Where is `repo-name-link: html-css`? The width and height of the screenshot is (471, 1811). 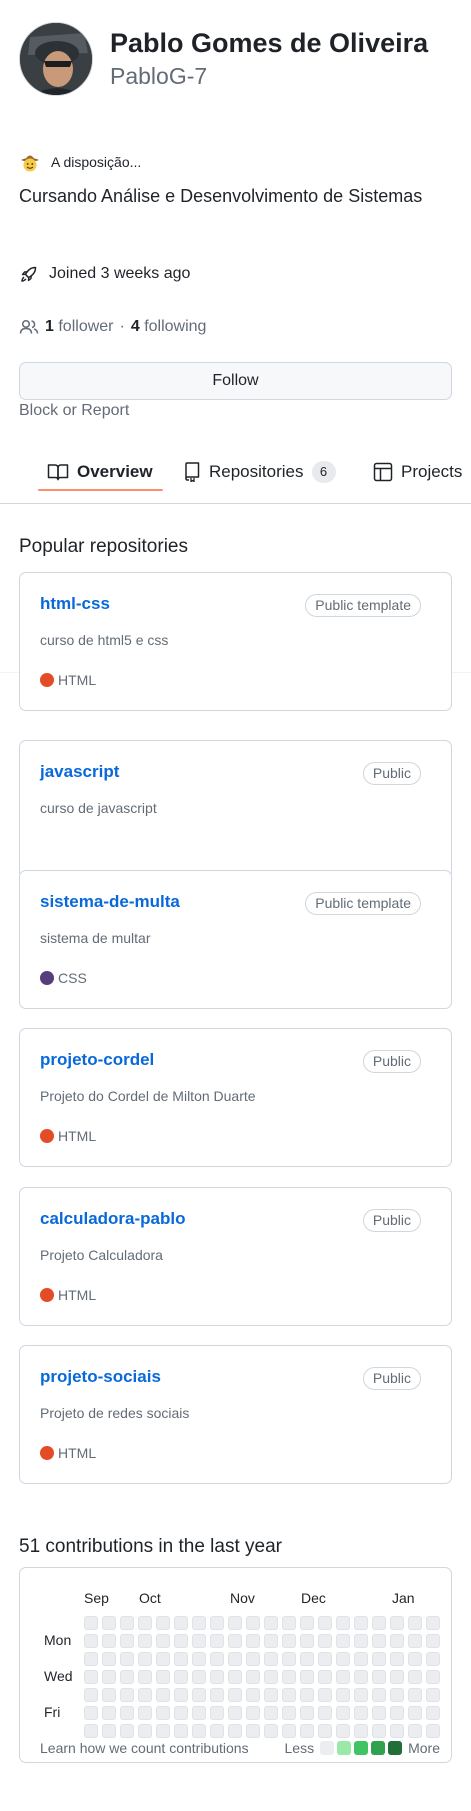
repo-name-link: html-css is located at coordinates (75, 604).